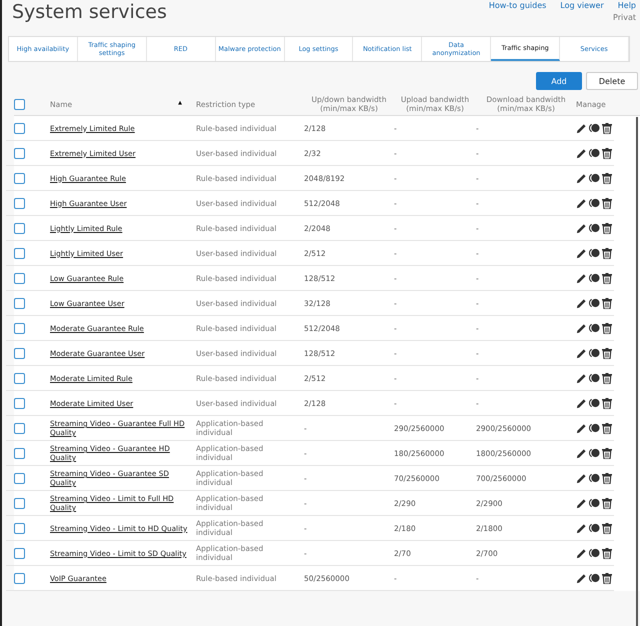 Image resolution: width=640 pixels, height=626 pixels. Describe the element at coordinates (627, 6) in the screenshot. I see `header-link: Help` at that location.